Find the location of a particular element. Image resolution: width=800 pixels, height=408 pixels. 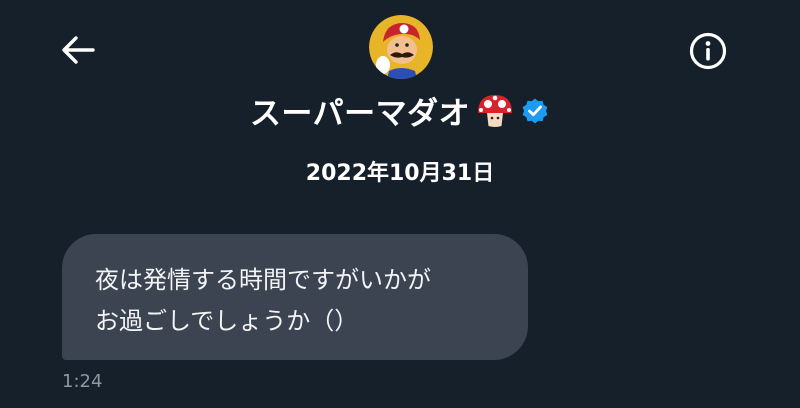

info-circle-icon is located at coordinates (708, 51).